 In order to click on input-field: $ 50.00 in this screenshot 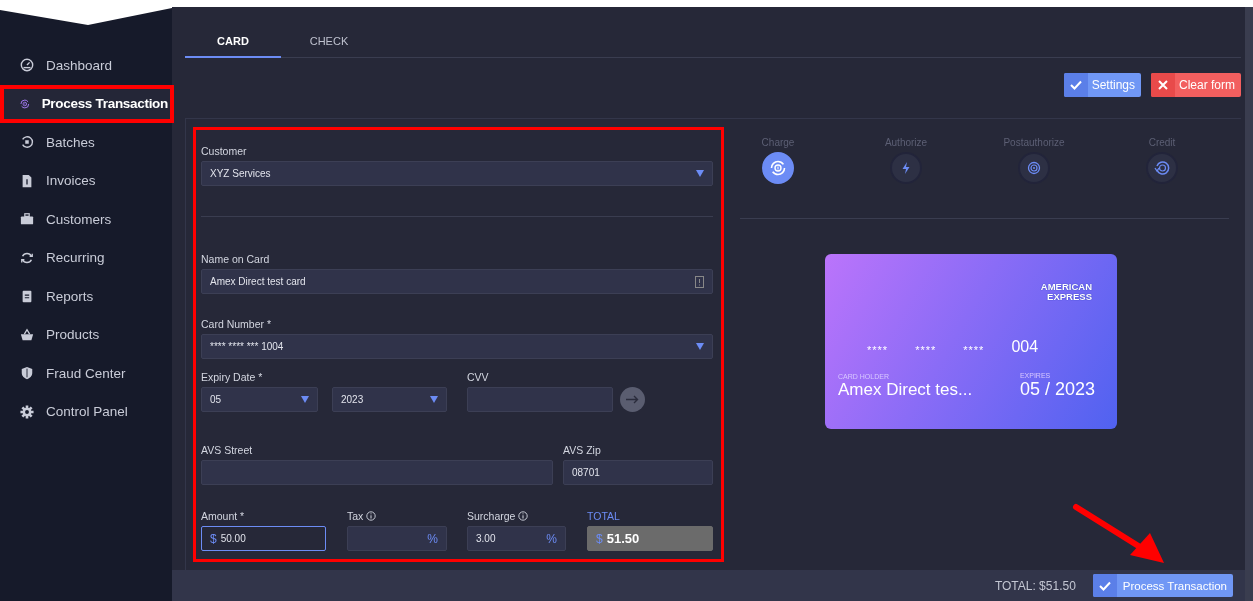, I will do `click(263, 538)`.